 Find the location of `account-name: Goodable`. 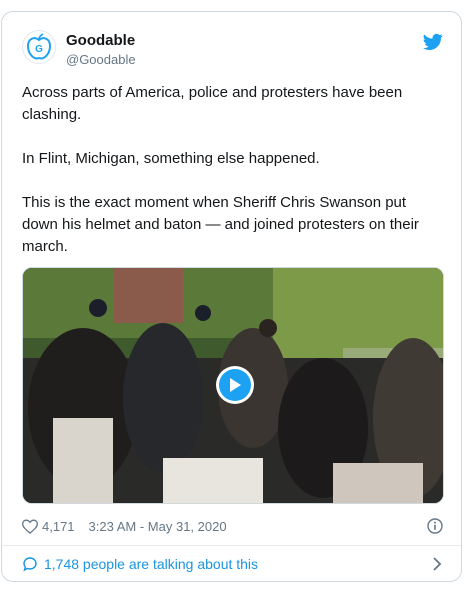

account-name: Goodable is located at coordinates (100, 40).